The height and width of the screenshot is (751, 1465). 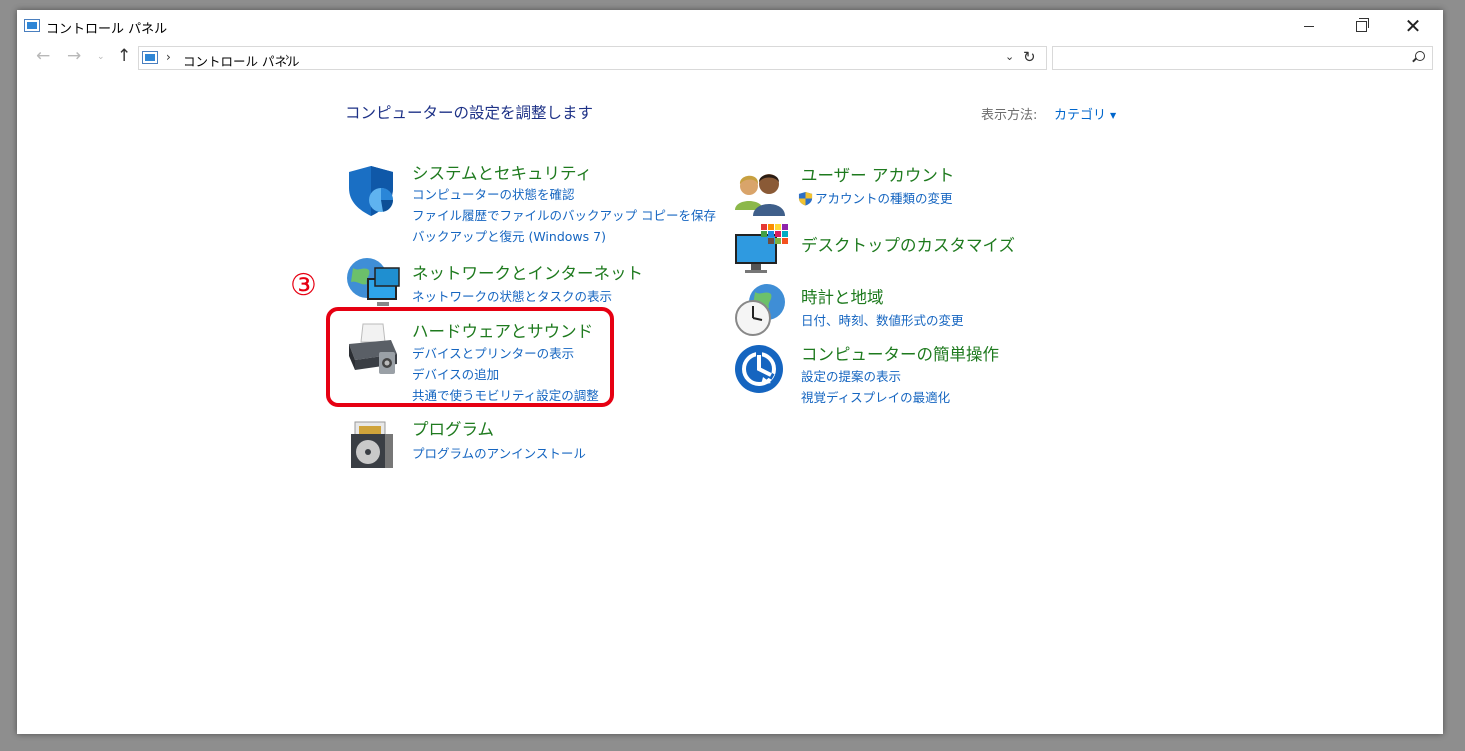 What do you see at coordinates (730, 26) in the screenshot?
I see `title-bar: コントロール パネル ✕` at bounding box center [730, 26].